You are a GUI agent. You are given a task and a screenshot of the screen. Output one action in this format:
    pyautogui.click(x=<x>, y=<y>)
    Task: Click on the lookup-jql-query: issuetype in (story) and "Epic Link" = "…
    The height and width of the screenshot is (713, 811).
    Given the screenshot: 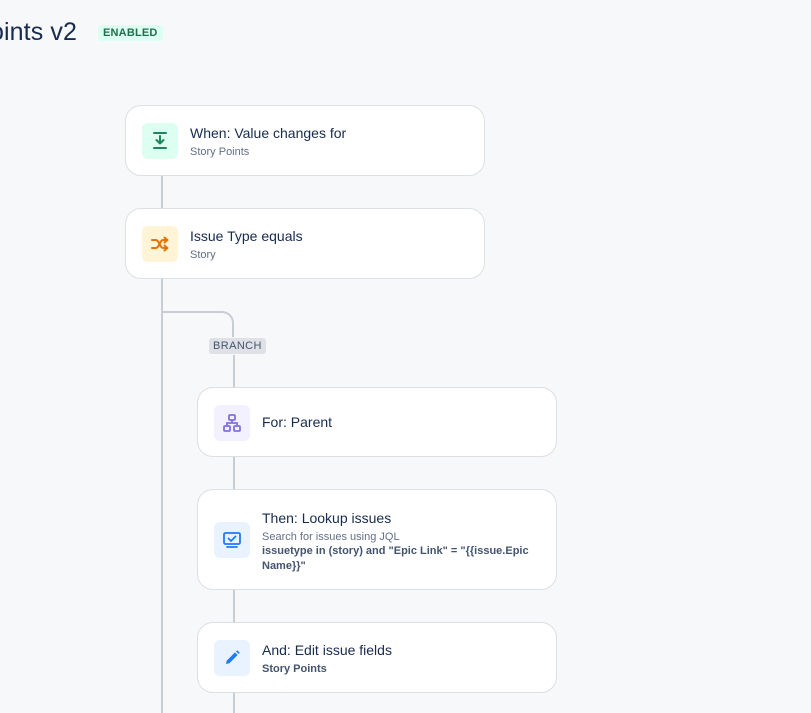 What is the action you would take?
    pyautogui.click(x=395, y=558)
    